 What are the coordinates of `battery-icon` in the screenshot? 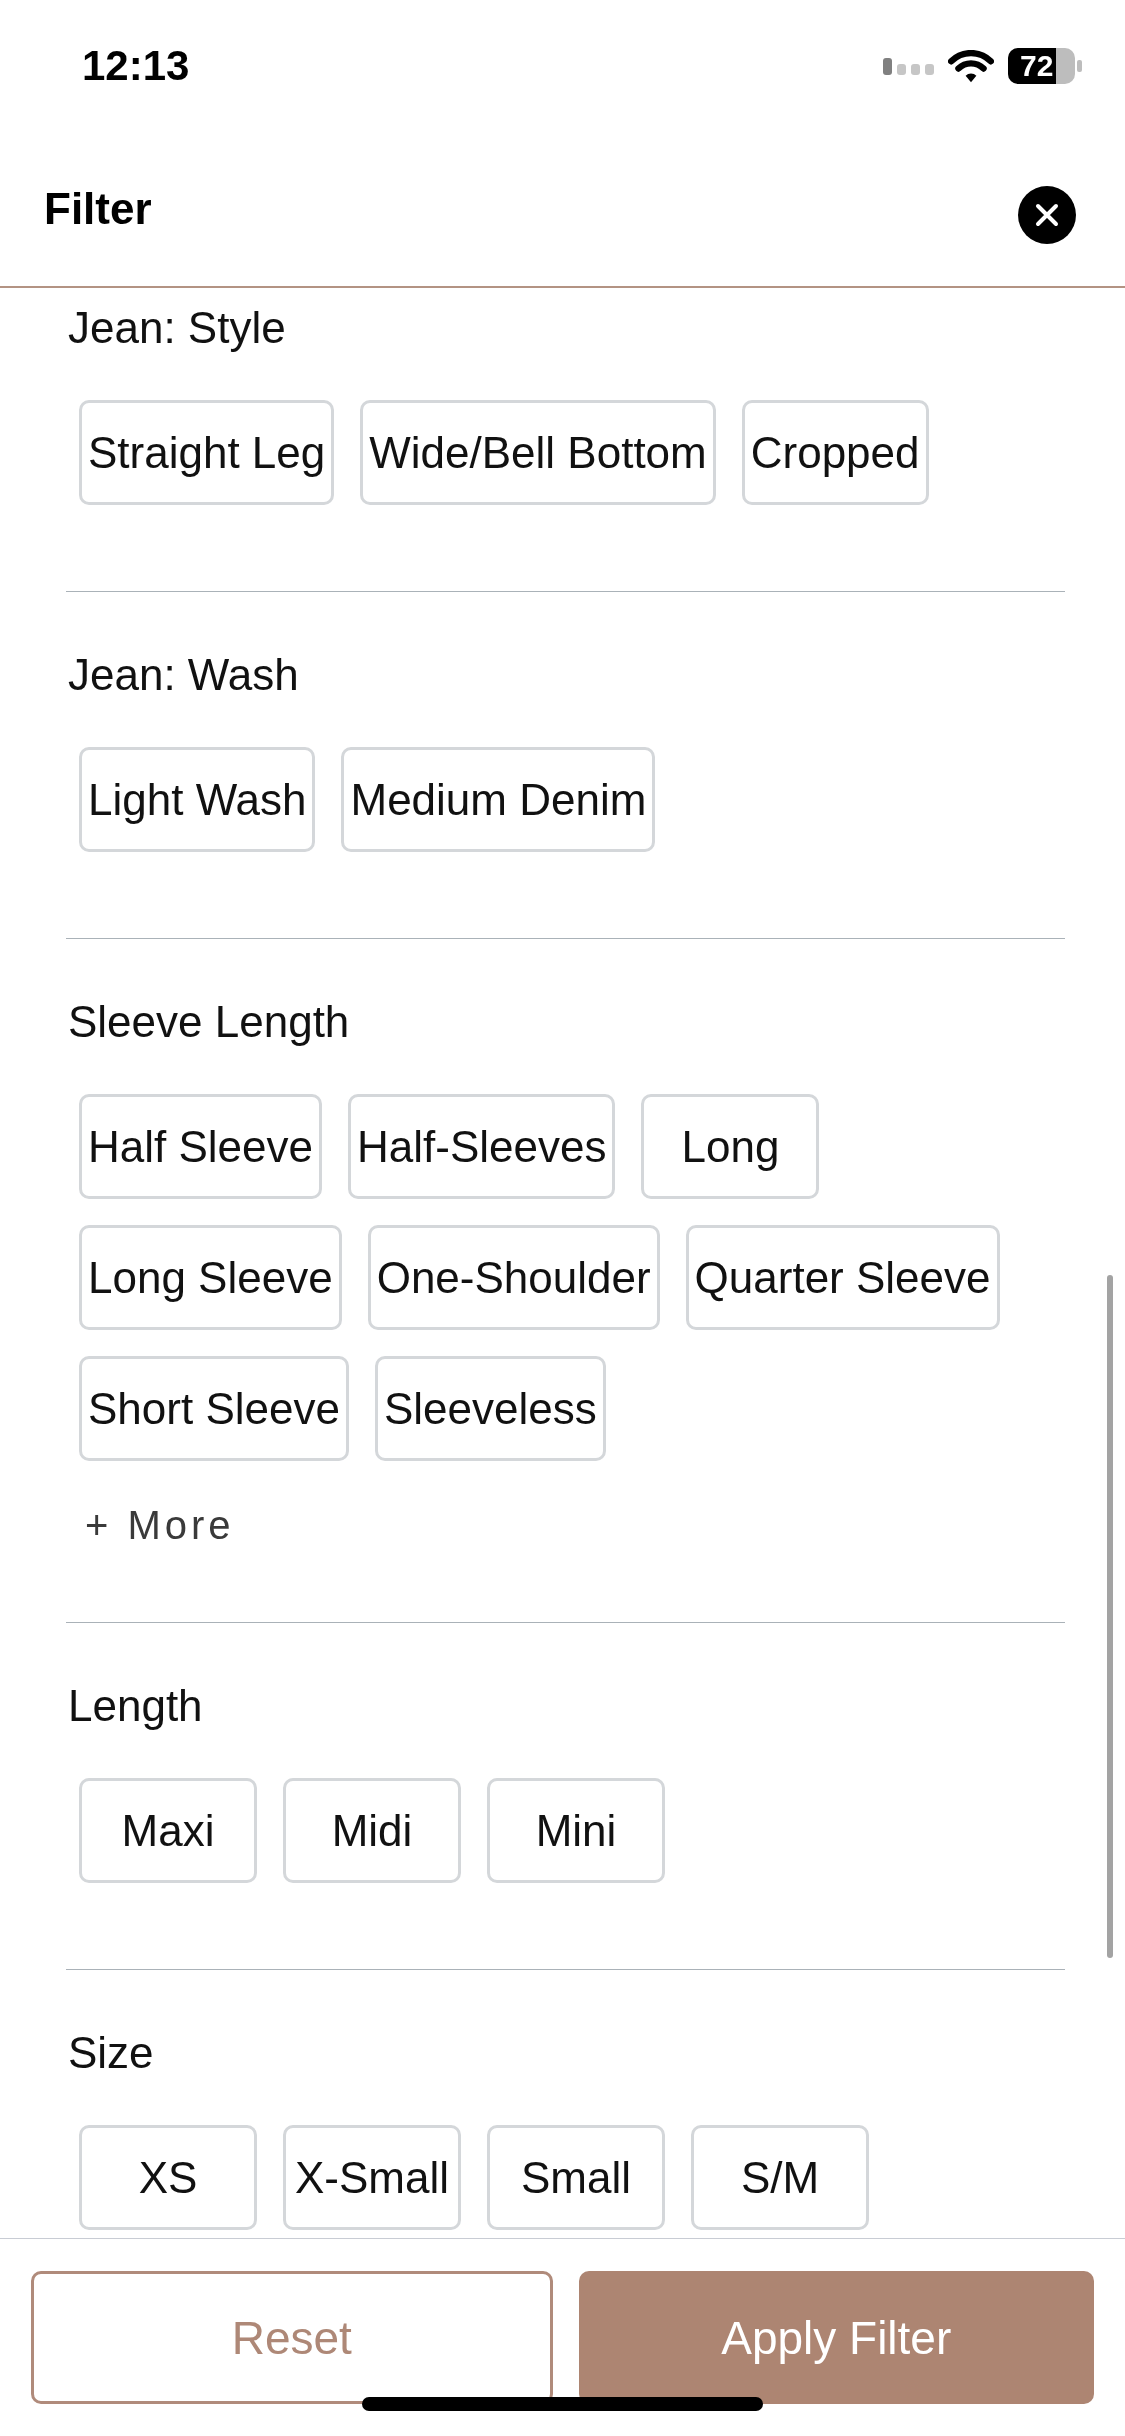 It's located at (1045, 66).